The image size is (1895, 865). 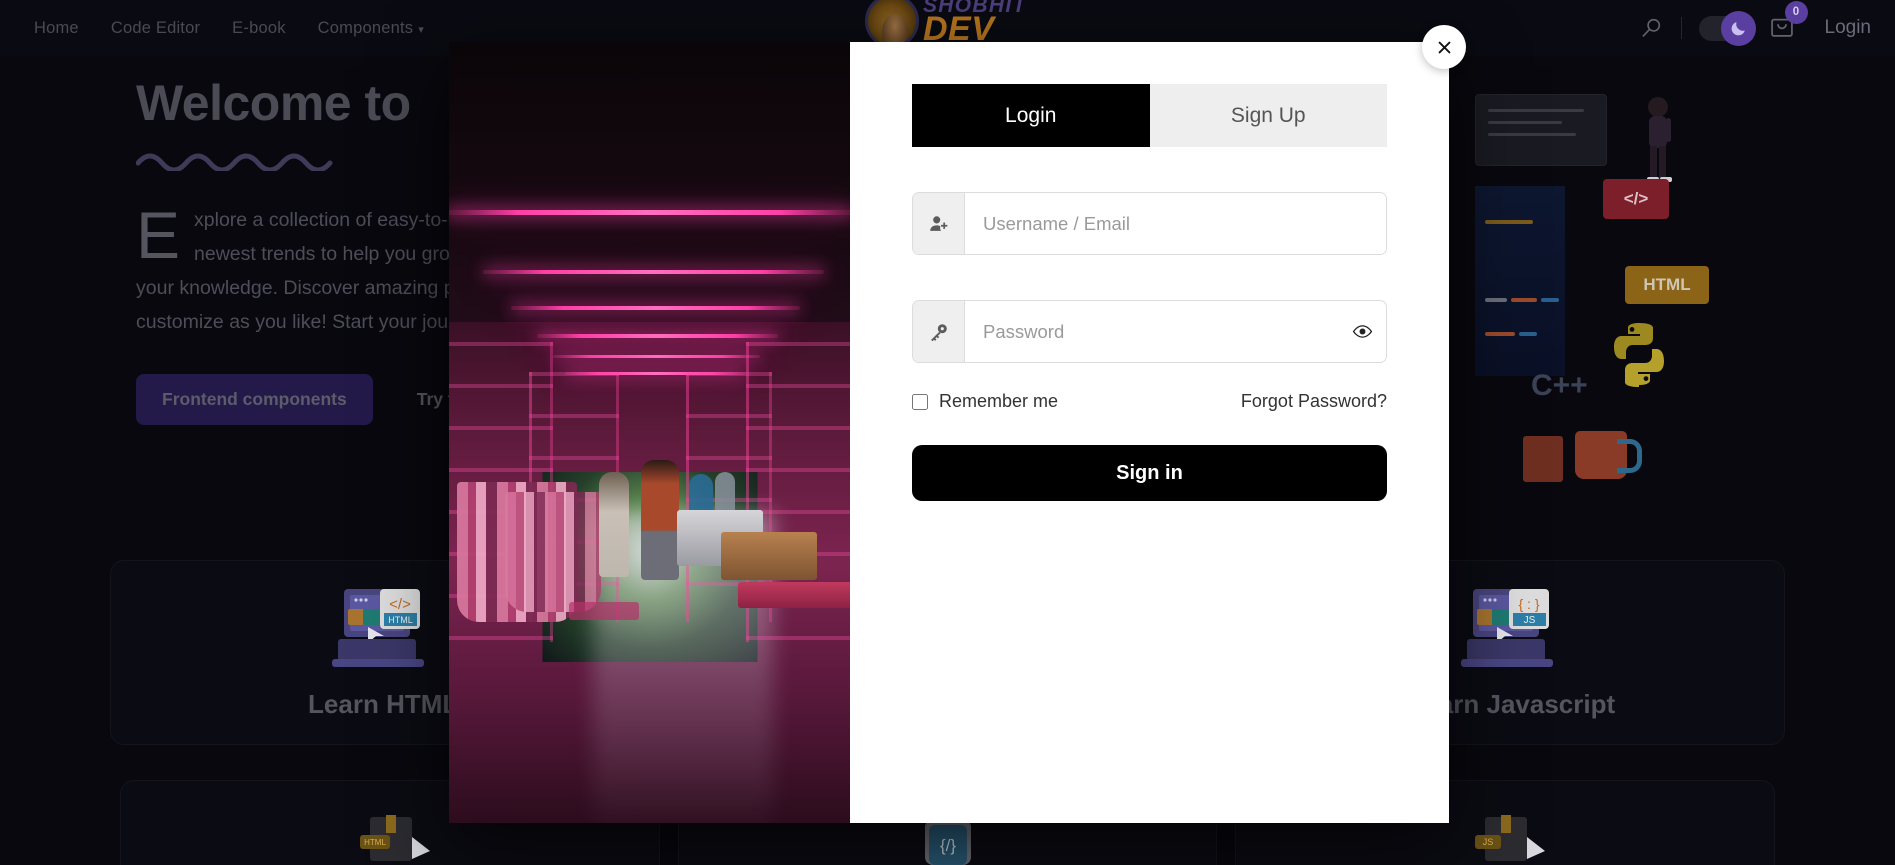 I want to click on illustration-book, so click(x=1543, y=459).